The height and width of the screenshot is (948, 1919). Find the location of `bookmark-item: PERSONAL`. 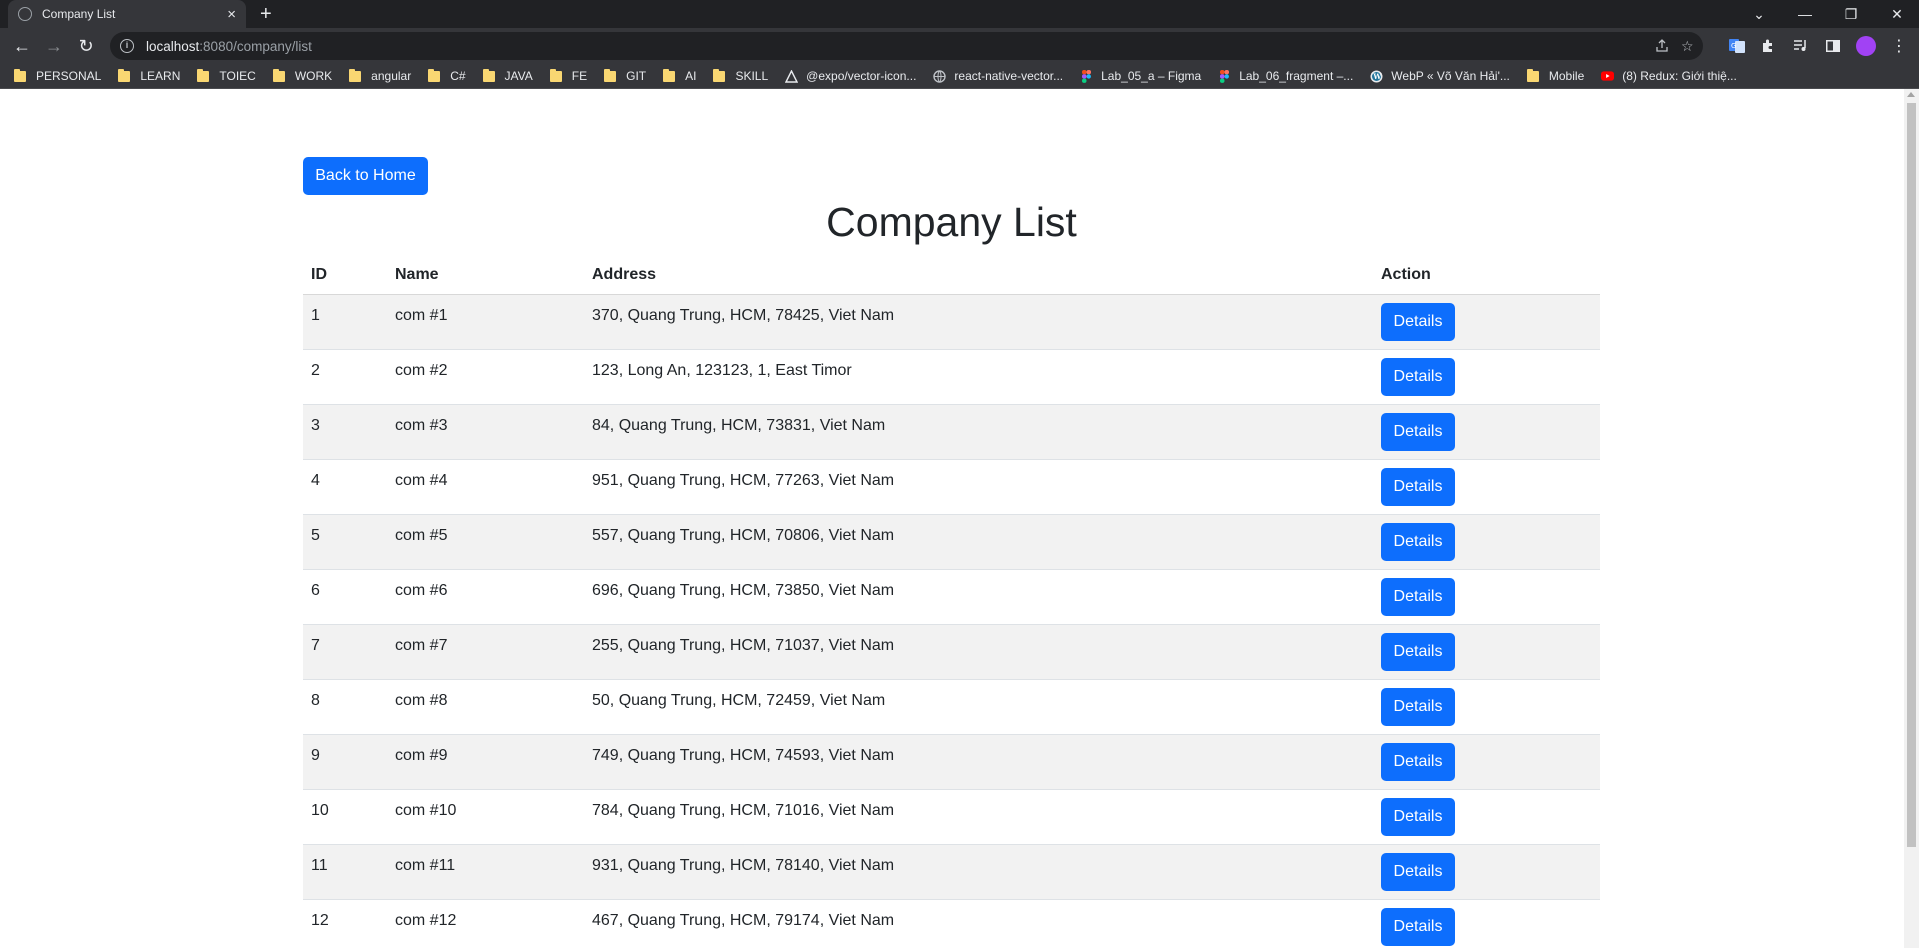

bookmark-item: PERSONAL is located at coordinates (58, 75).